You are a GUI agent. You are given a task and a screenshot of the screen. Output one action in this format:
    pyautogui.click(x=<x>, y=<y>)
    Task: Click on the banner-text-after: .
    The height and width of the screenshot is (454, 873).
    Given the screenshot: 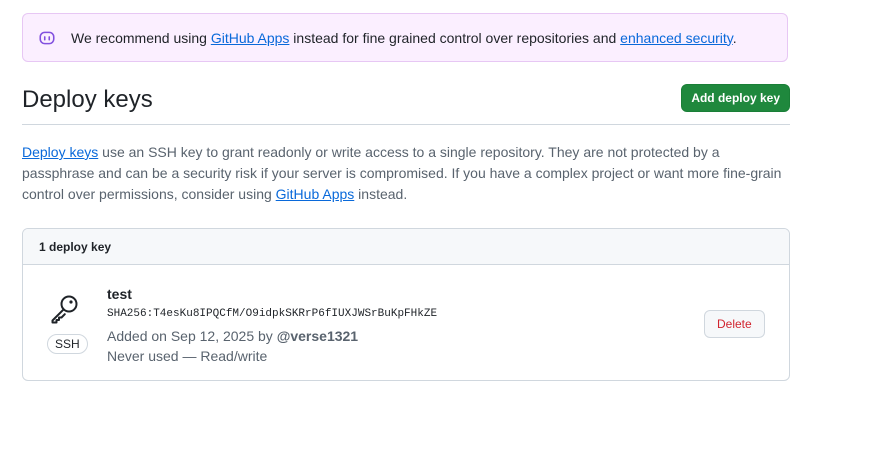 What is the action you would take?
    pyautogui.click(x=734, y=37)
    